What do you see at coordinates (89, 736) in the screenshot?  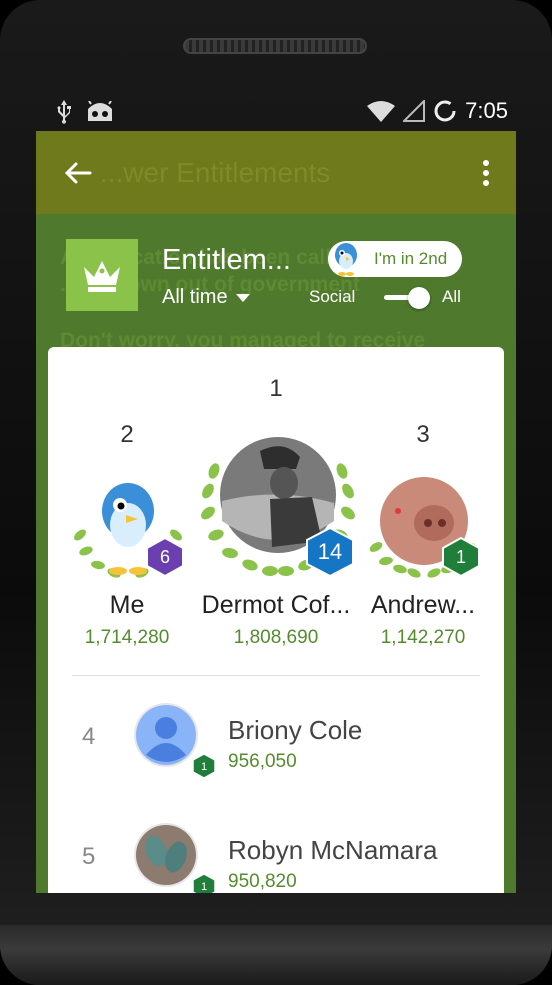 I see `row-rank: 4` at bounding box center [89, 736].